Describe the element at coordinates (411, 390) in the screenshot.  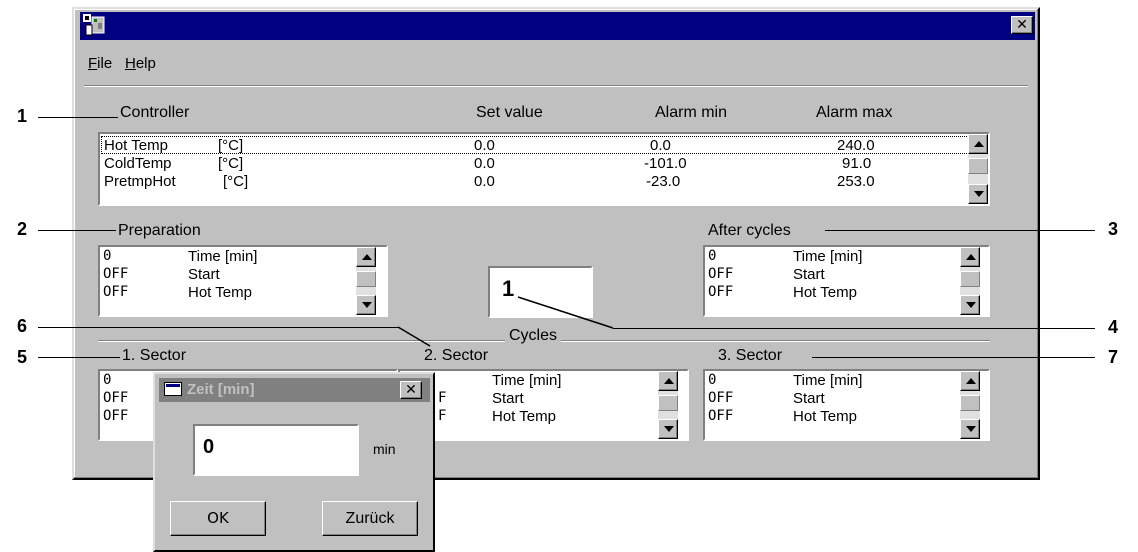
I see `dialog-close-button: ✕` at that location.